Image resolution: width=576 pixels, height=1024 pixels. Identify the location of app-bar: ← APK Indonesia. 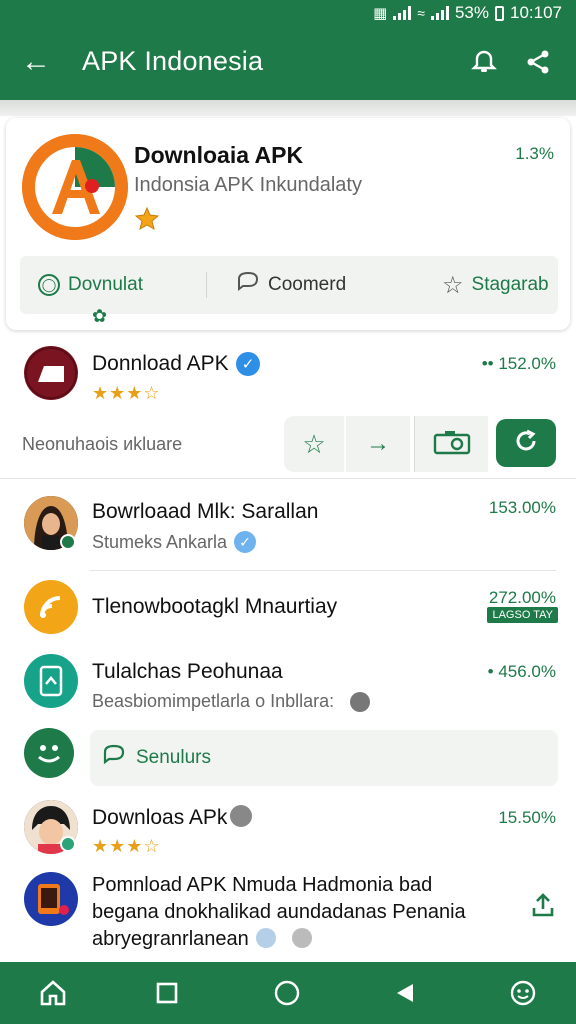
(288, 63).